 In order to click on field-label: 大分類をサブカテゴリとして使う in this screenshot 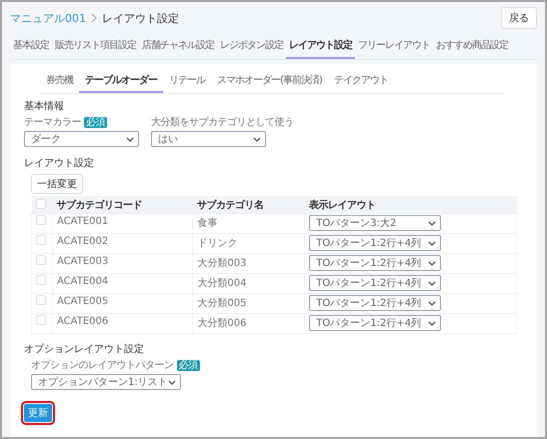, I will do `click(222, 122)`.